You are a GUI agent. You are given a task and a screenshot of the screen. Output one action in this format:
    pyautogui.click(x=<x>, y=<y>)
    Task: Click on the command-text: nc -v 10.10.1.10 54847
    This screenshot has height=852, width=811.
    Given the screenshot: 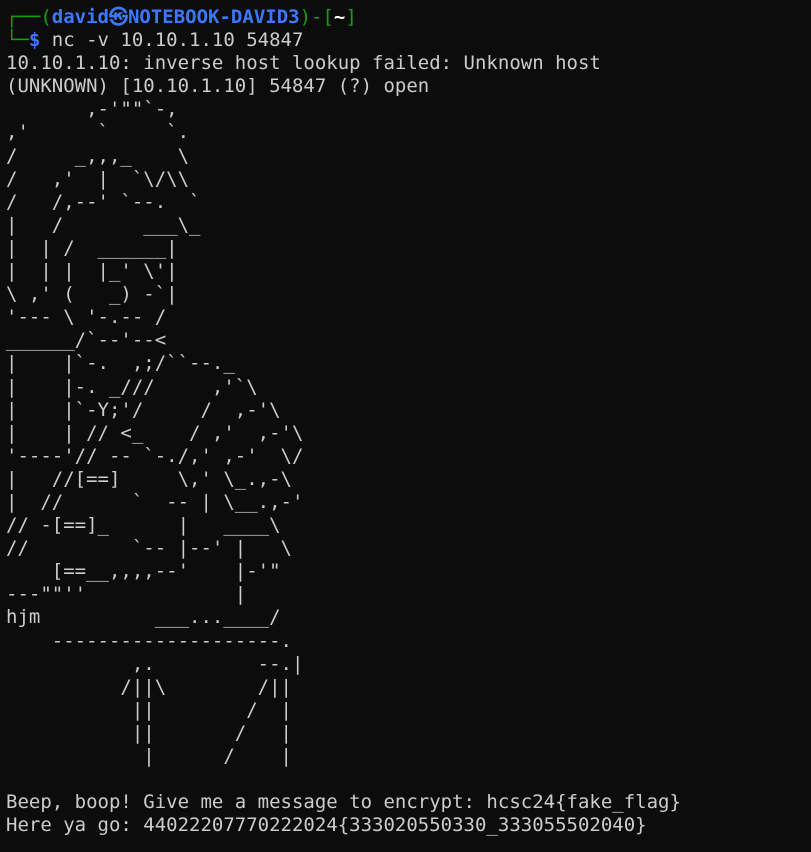 What is the action you would take?
    pyautogui.click(x=172, y=40)
    